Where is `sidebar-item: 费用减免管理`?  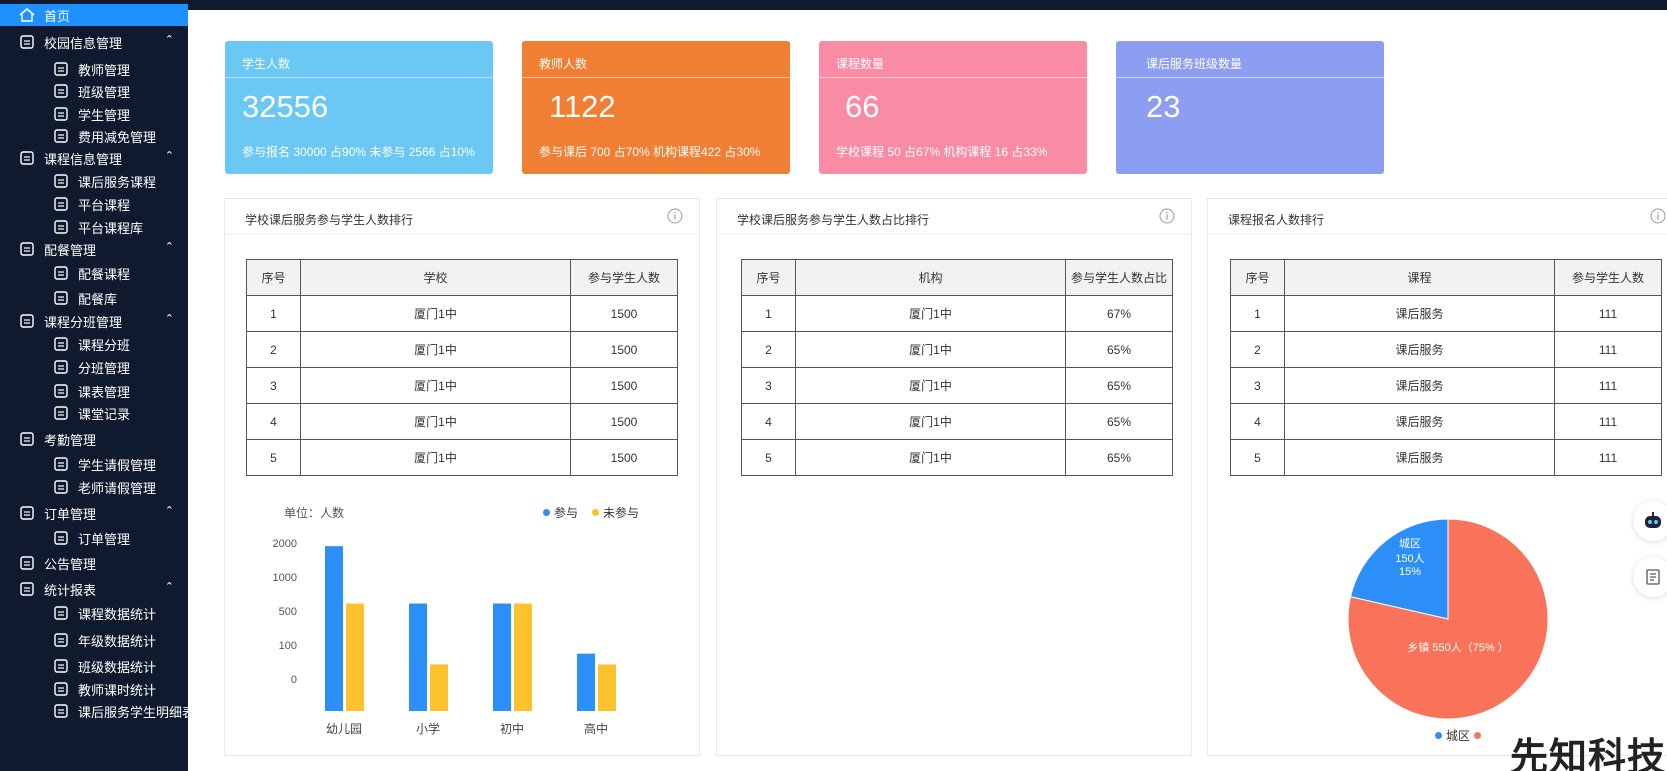 sidebar-item: 费用减免管理 is located at coordinates (94, 136).